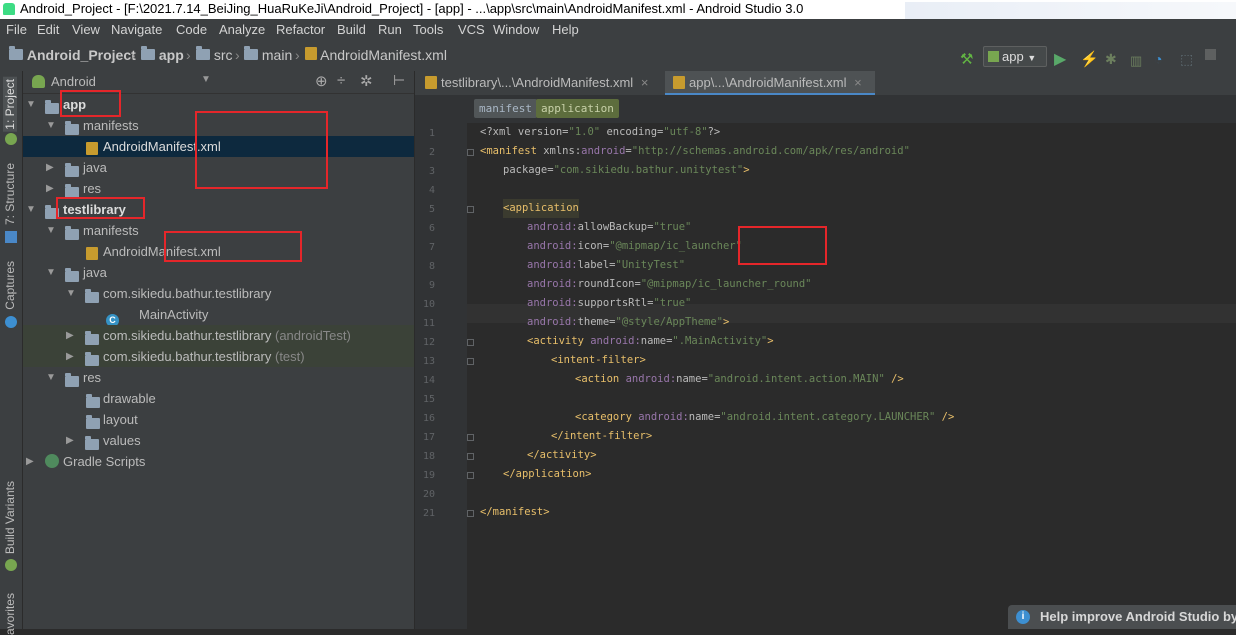  What do you see at coordinates (10, 517) in the screenshot?
I see `tab-build-variants: Build Variants` at bounding box center [10, 517].